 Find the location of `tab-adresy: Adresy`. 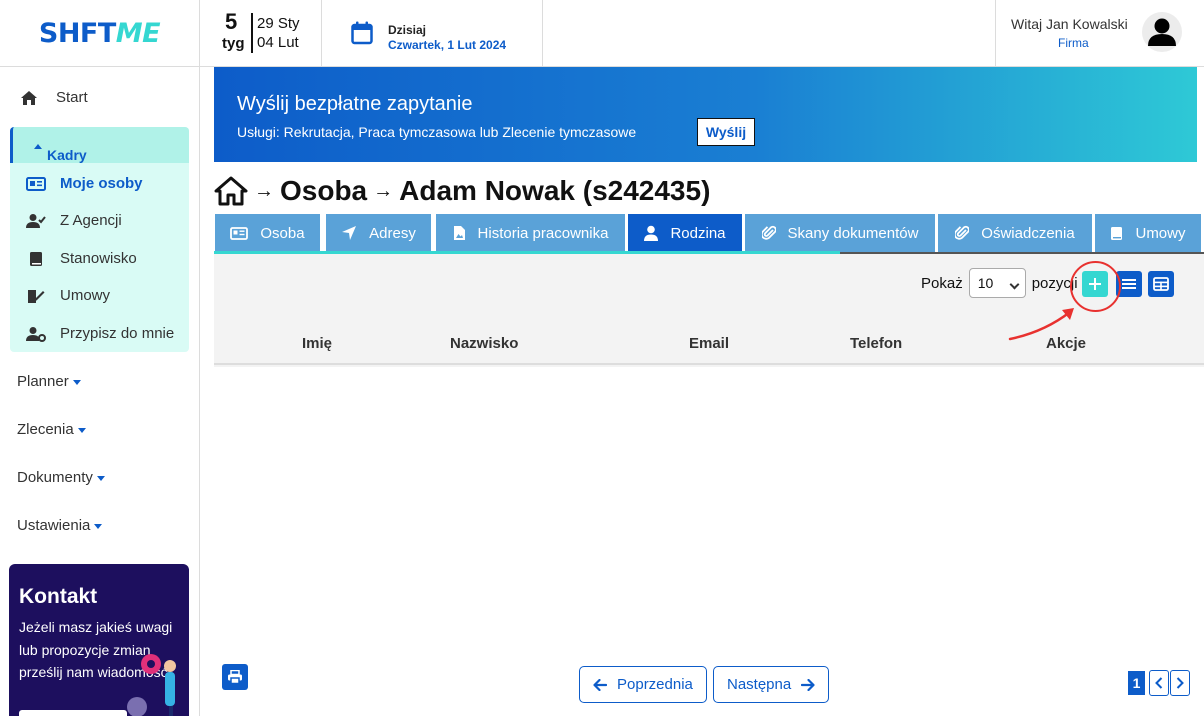

tab-adresy: Adresy is located at coordinates (378, 233).